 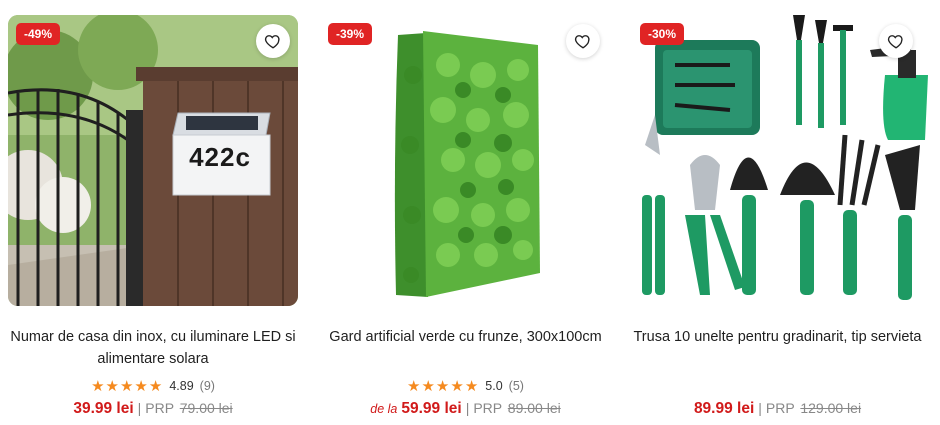 I want to click on rating-value: 4.89, so click(x=181, y=386).